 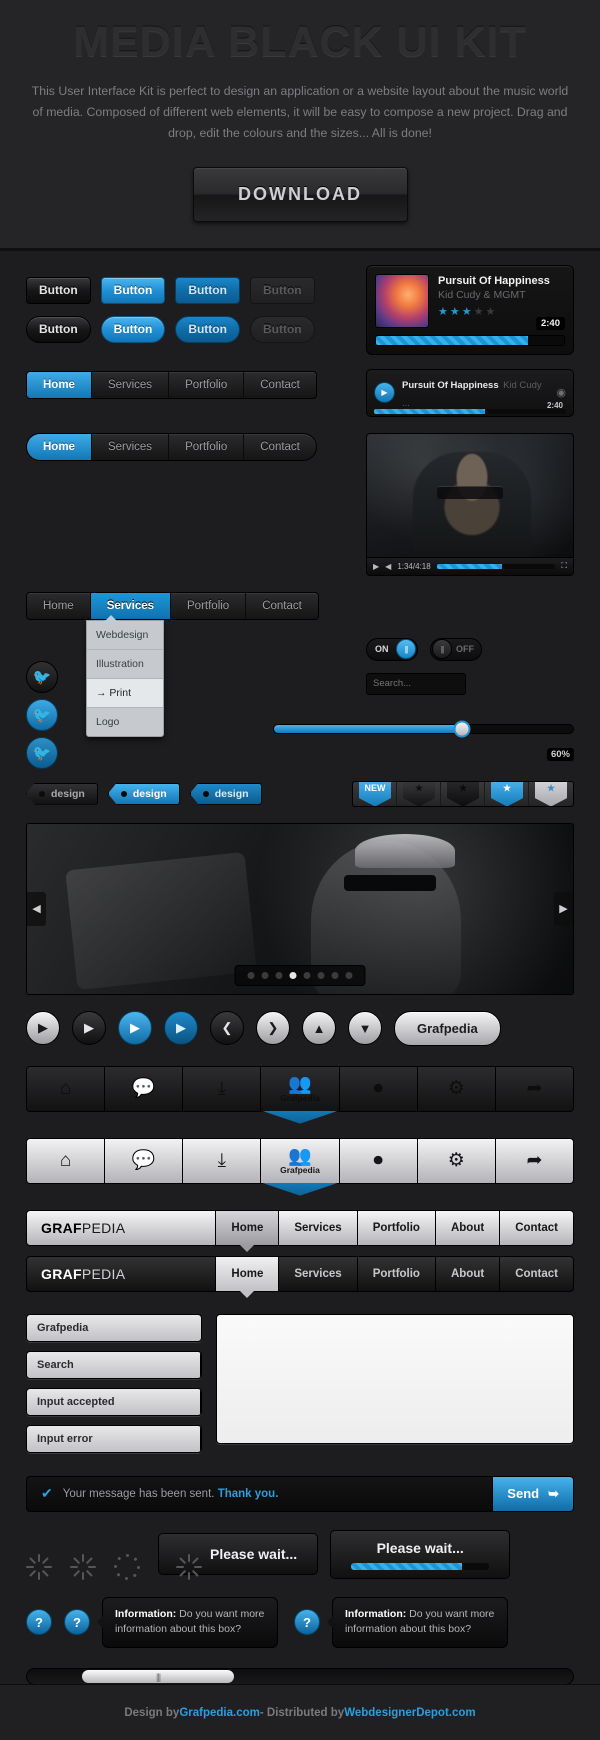 What do you see at coordinates (59, 384) in the screenshot?
I see `nav-item-home: Home` at bounding box center [59, 384].